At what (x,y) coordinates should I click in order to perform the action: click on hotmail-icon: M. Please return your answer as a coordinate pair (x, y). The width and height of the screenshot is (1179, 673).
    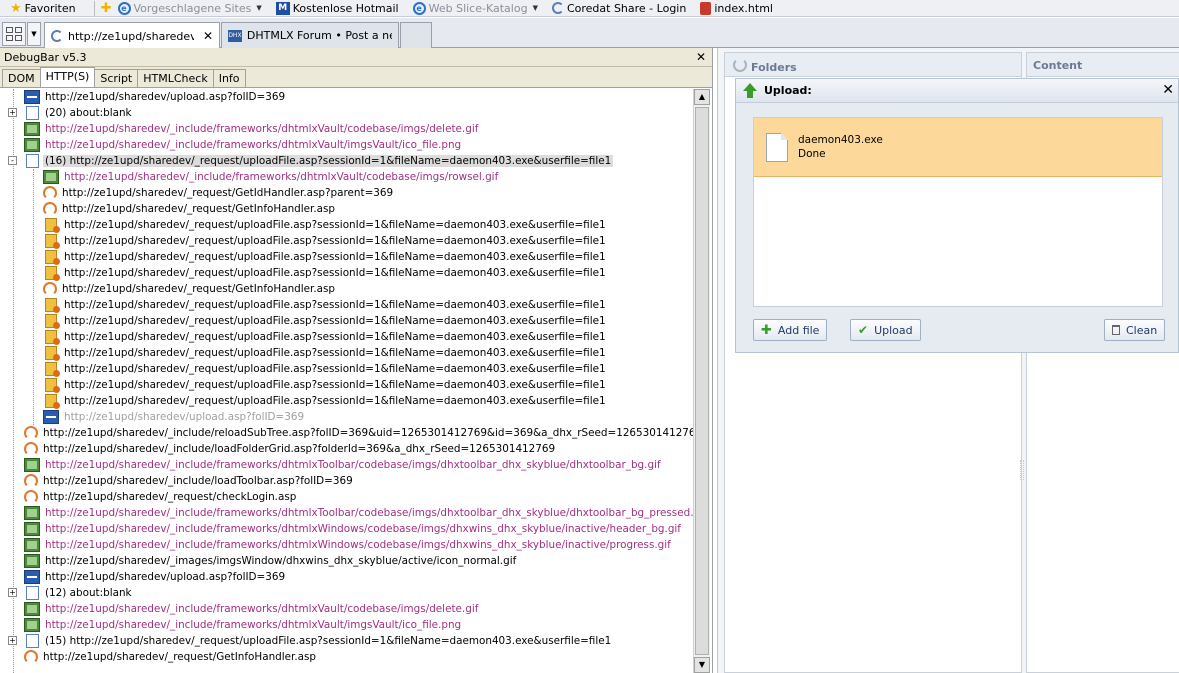
    Looking at the image, I should click on (282, 8).